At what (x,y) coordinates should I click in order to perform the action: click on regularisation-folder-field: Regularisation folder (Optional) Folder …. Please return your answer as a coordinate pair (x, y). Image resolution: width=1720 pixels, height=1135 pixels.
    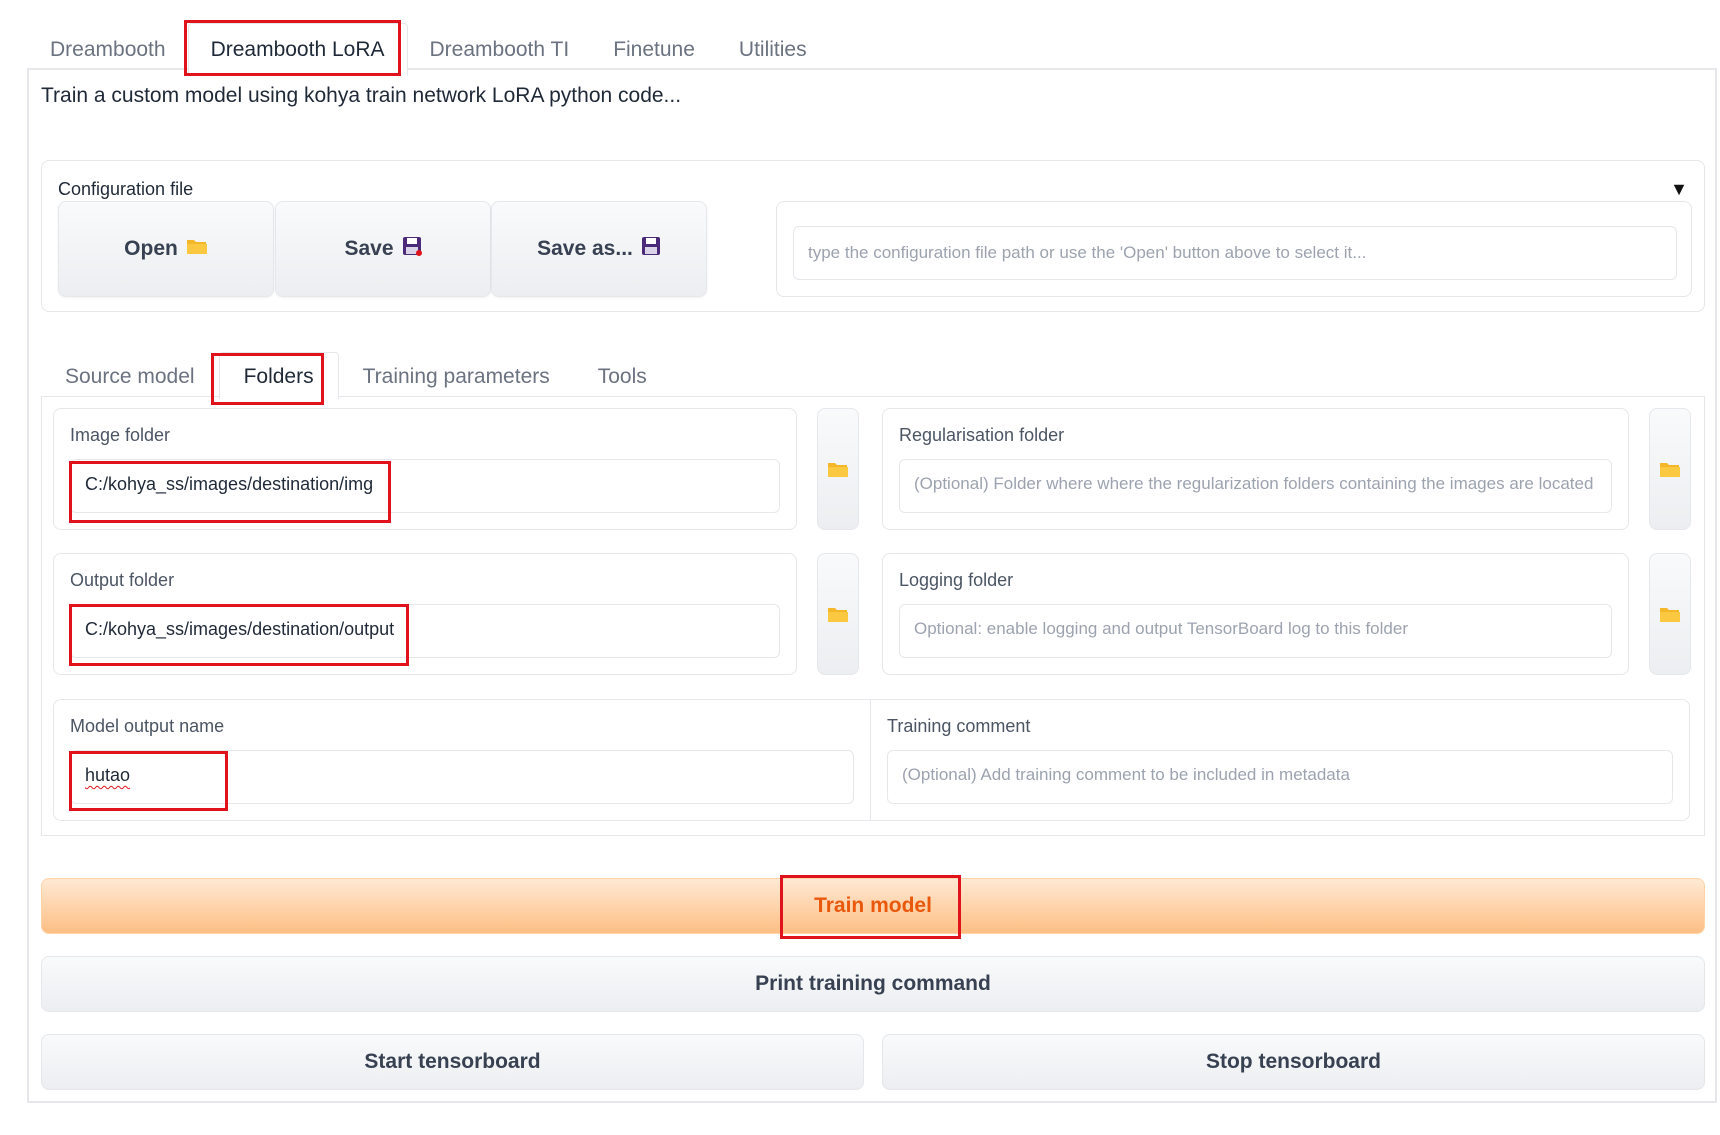
    Looking at the image, I should click on (1255, 469).